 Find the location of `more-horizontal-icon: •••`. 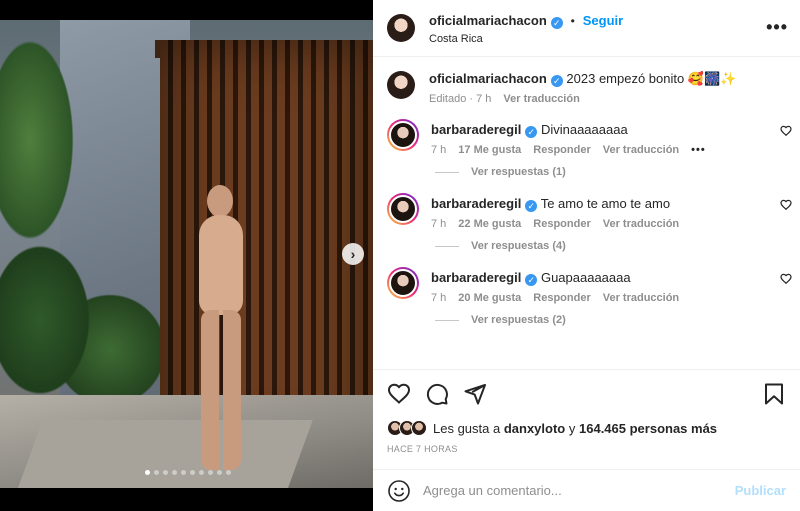

more-horizontal-icon: ••• is located at coordinates (777, 27).